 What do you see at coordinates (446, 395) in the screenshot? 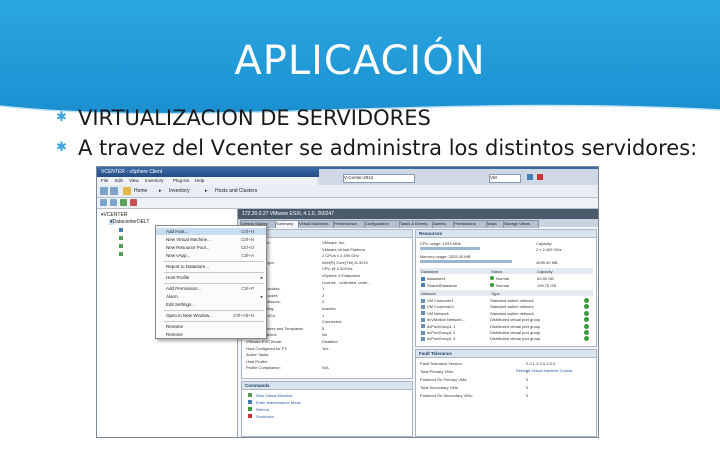
I see `ft-field-label: Powered On Secondary VMs:` at bounding box center [446, 395].